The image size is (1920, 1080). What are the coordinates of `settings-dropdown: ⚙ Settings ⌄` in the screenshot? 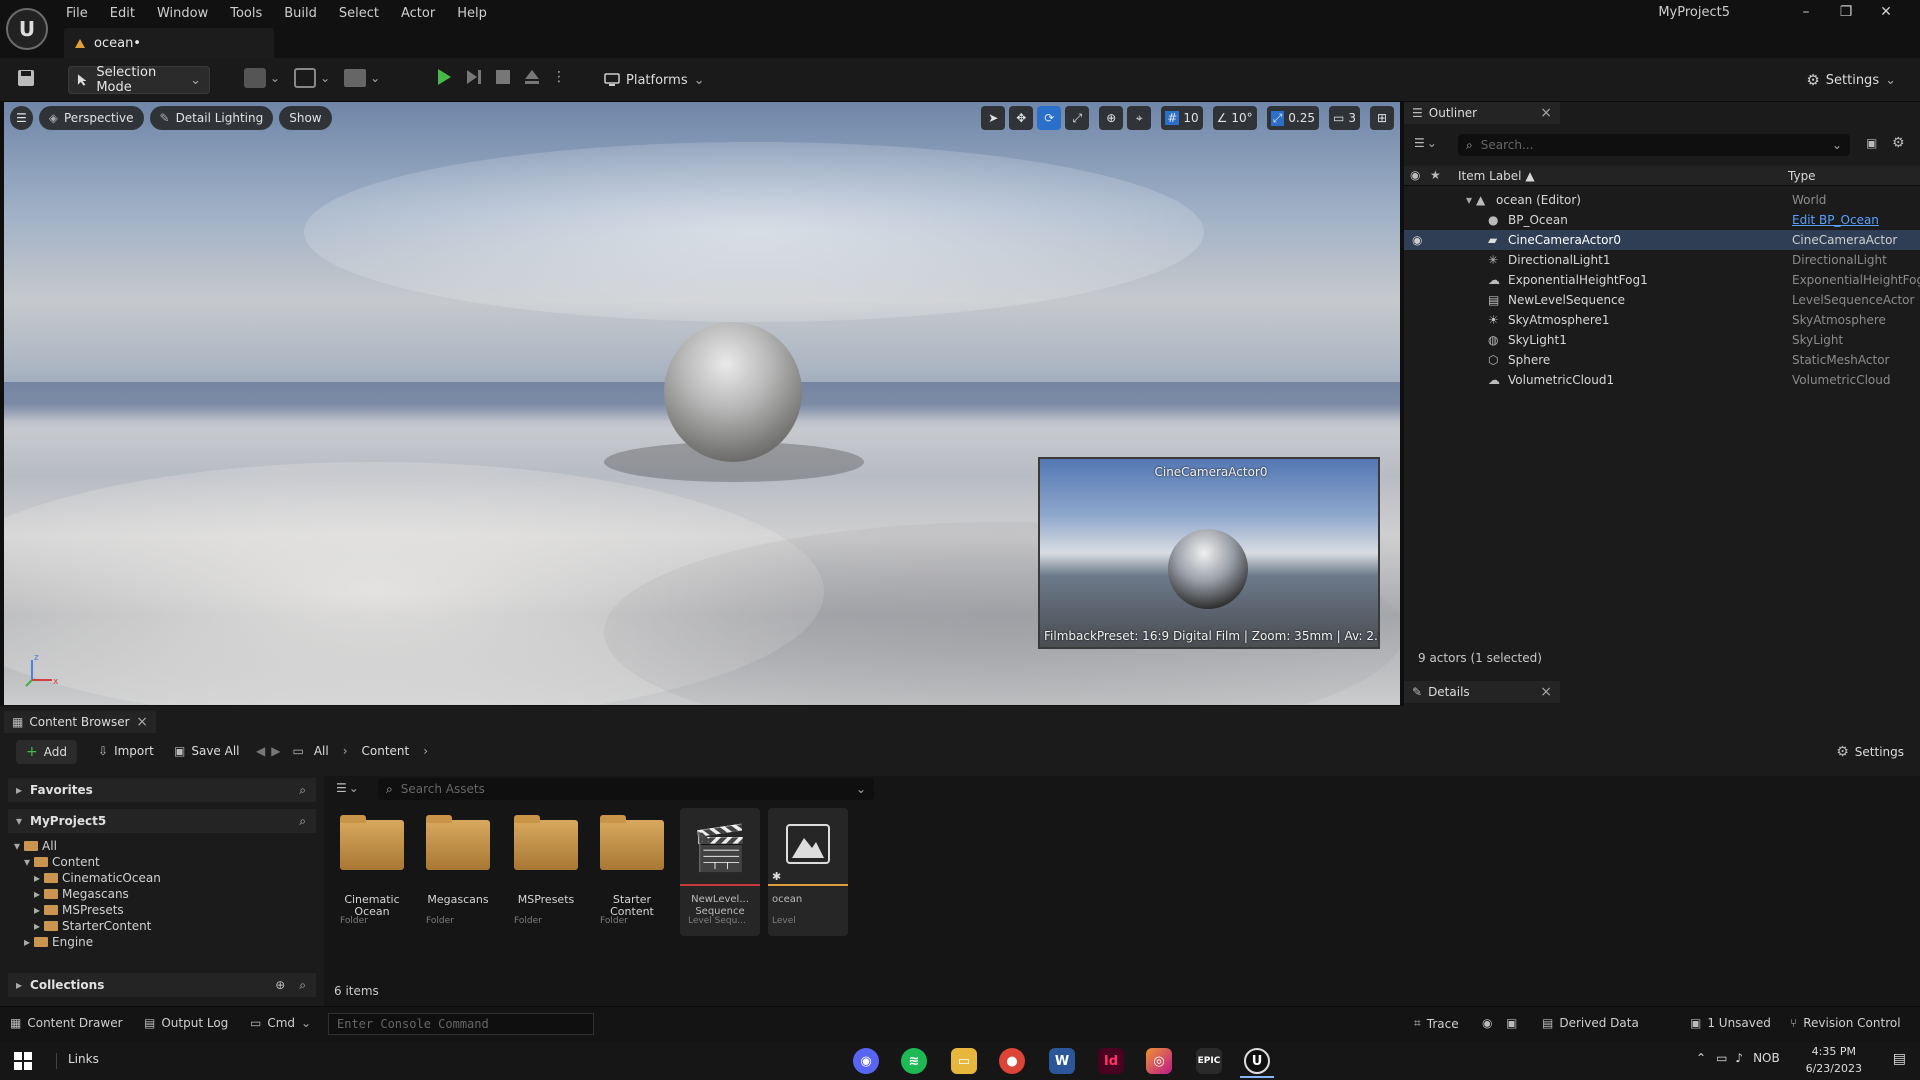 It's located at (1848, 80).